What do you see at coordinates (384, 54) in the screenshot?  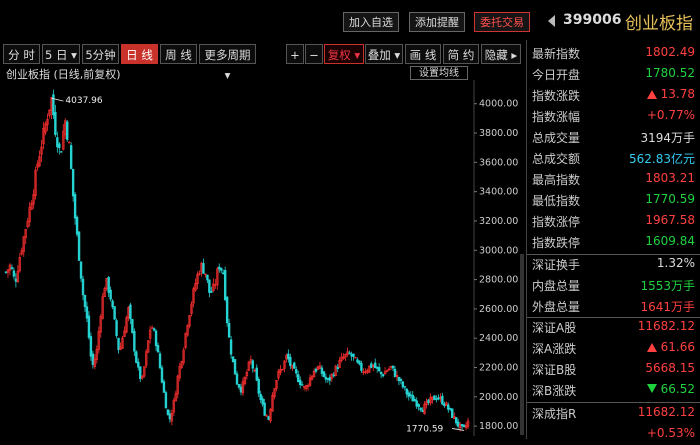 I see `overlay-dropdown: 叠加 ▾` at bounding box center [384, 54].